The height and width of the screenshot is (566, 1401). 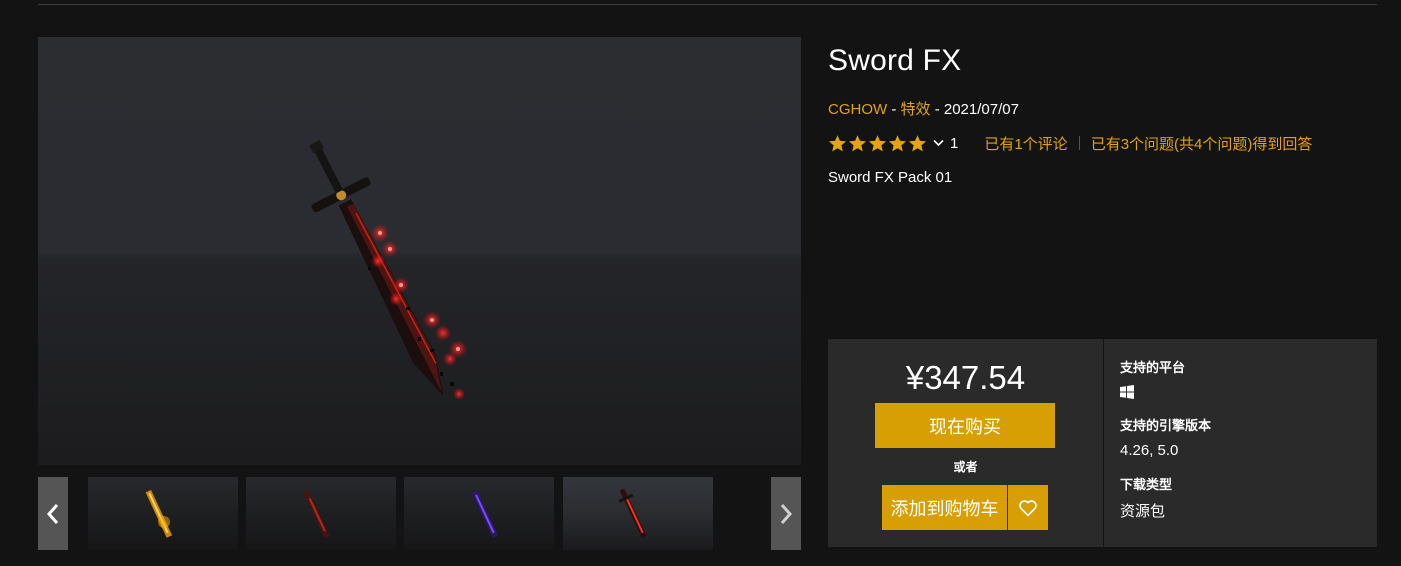 What do you see at coordinates (1146, 484) in the screenshot?
I see `download-type-label: 下载类型` at bounding box center [1146, 484].